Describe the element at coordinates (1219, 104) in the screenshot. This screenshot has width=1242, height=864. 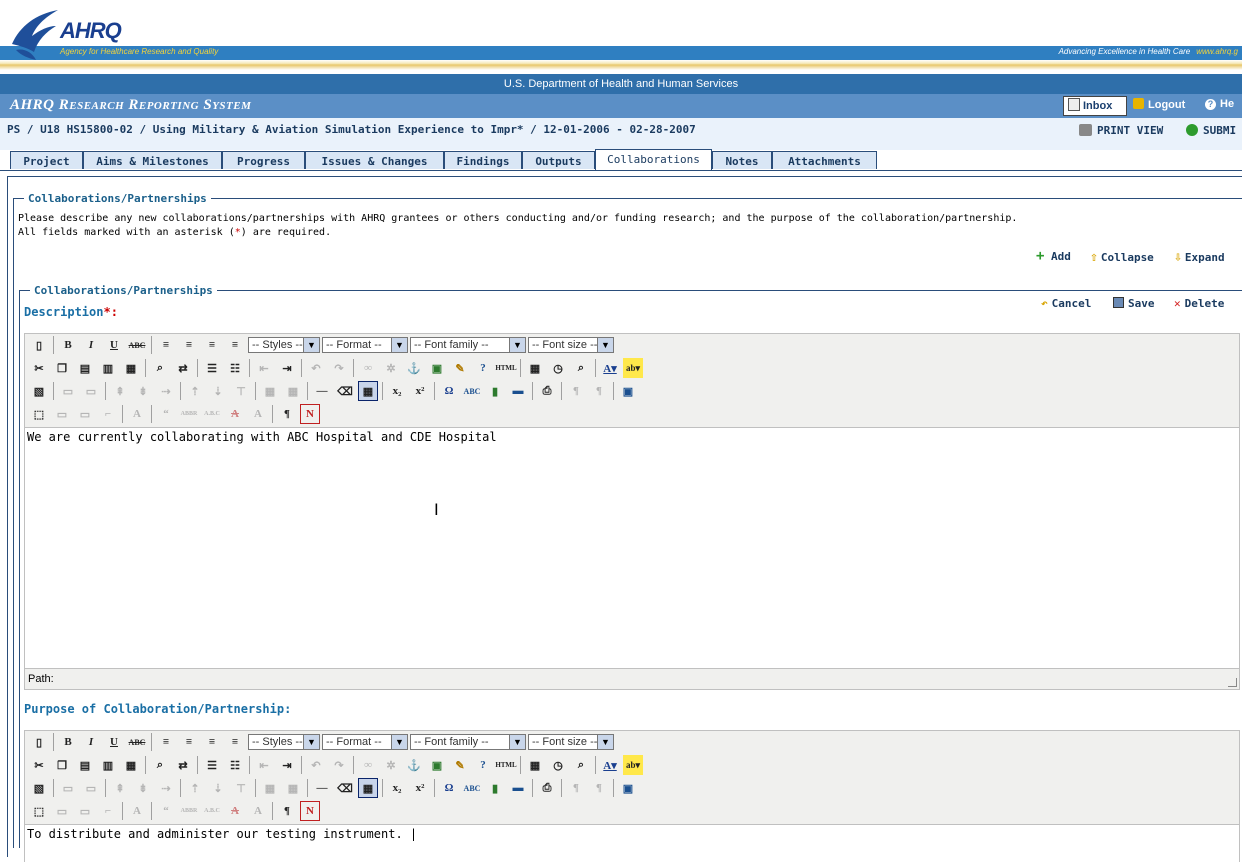
I see `help-link: ? He` at that location.